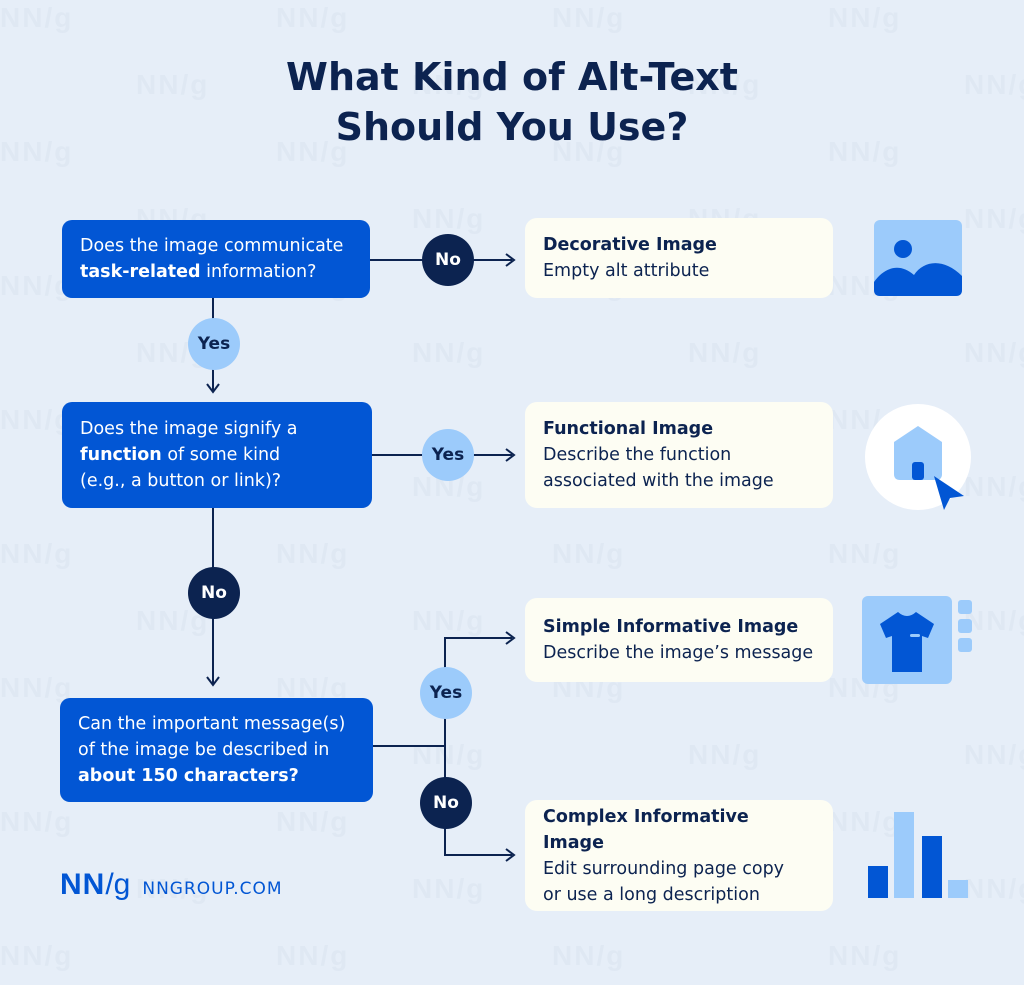 Image resolution: width=1024 pixels, height=985 pixels. What do you see at coordinates (637, 455) in the screenshot?
I see `outcome-functional-desc-1: Describe the function` at bounding box center [637, 455].